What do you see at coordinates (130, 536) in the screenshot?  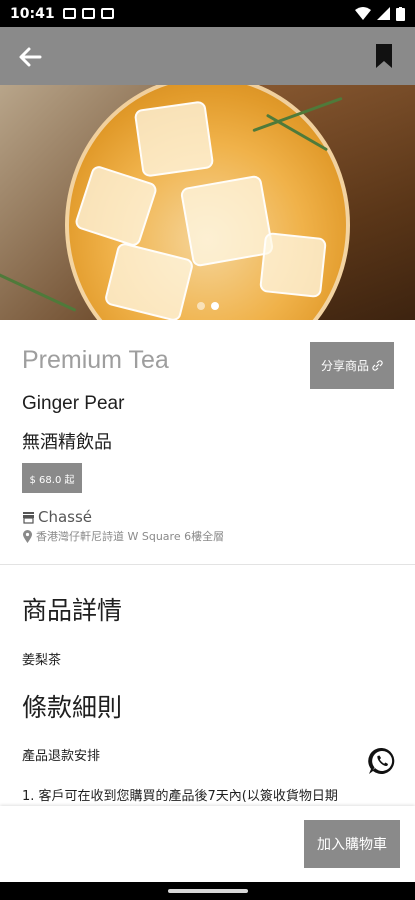 I see `address-text: 香港灣仔軒尼詩道 W Square 6樓全層` at bounding box center [130, 536].